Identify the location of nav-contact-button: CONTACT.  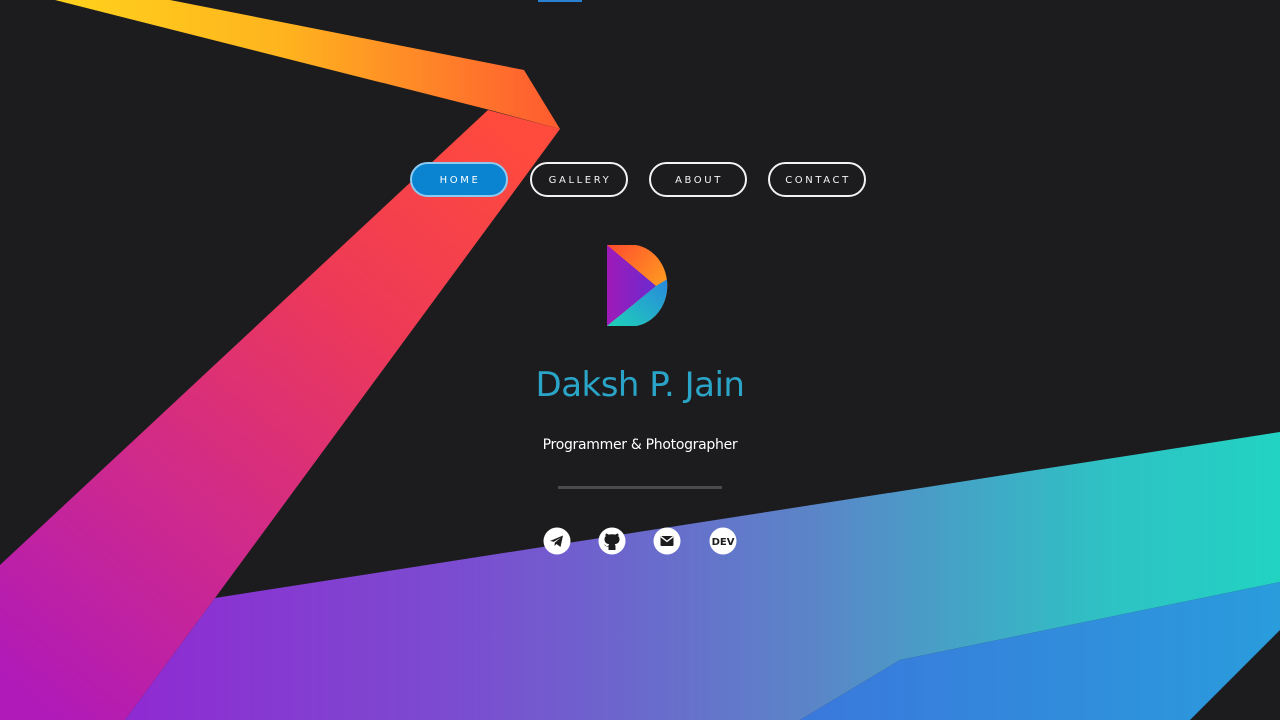
(817, 179).